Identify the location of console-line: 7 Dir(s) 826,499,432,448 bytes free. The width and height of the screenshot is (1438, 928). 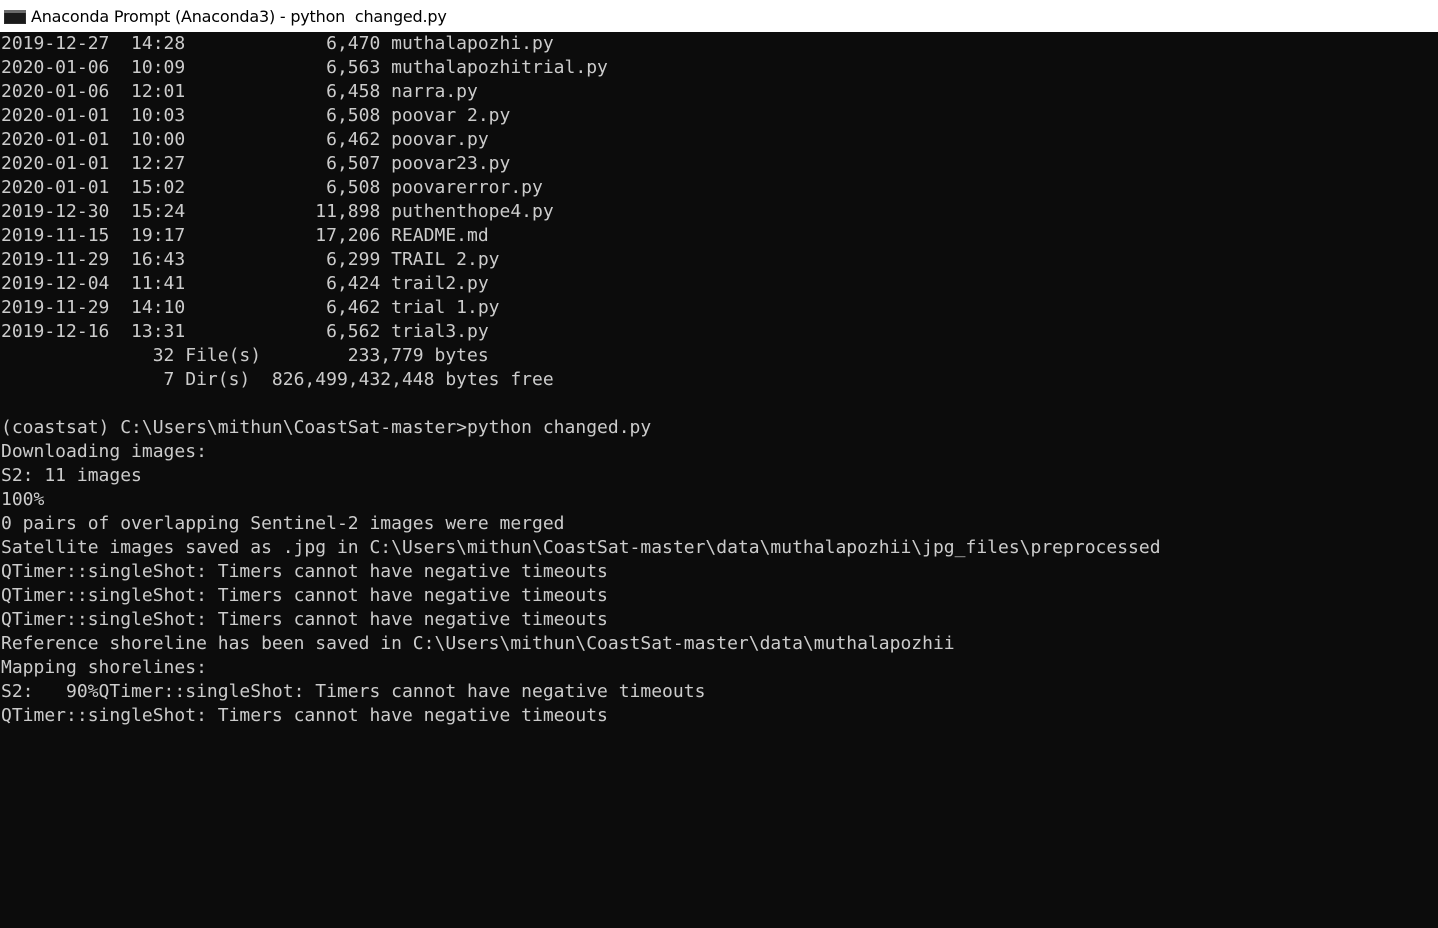
(277, 379).